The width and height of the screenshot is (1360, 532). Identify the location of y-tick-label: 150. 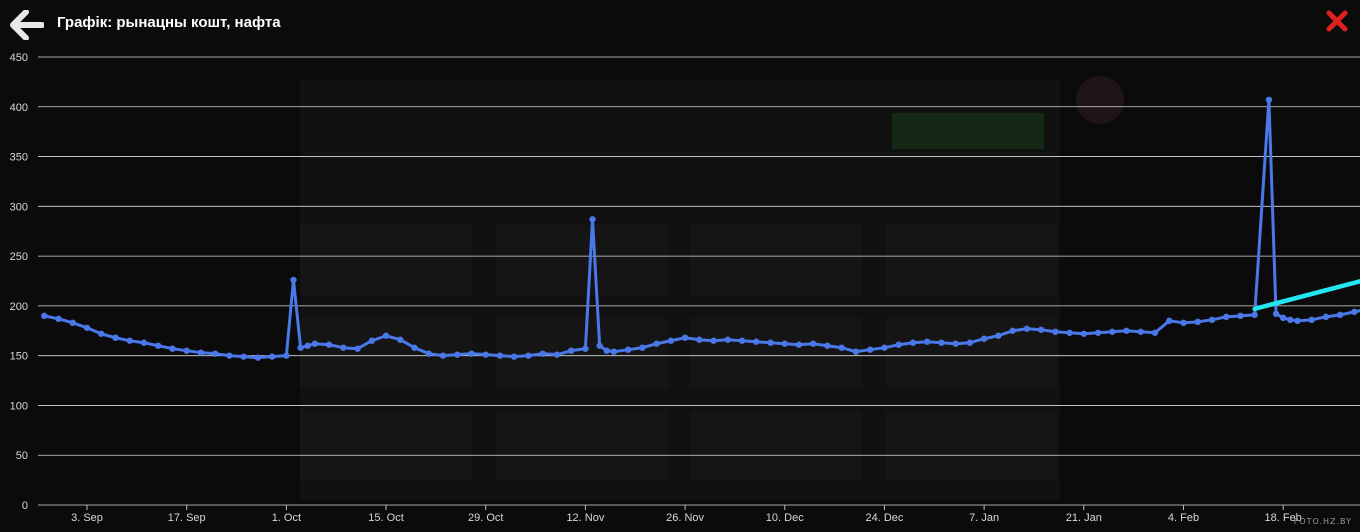
(19, 357).